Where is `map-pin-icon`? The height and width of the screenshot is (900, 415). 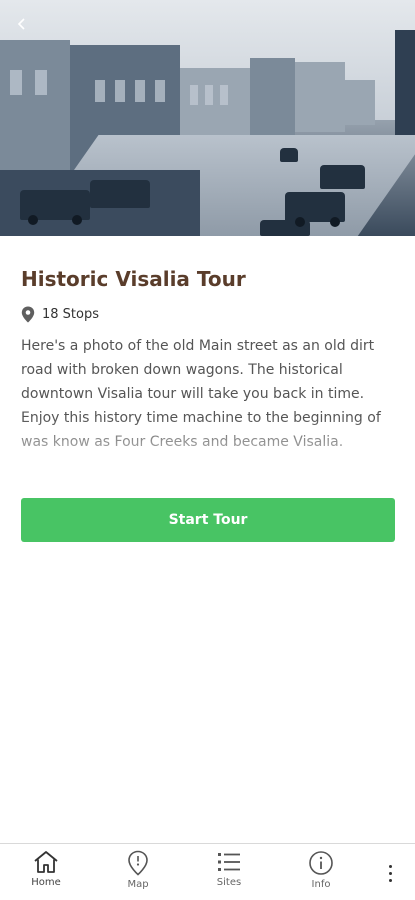
map-pin-icon is located at coordinates (138, 863).